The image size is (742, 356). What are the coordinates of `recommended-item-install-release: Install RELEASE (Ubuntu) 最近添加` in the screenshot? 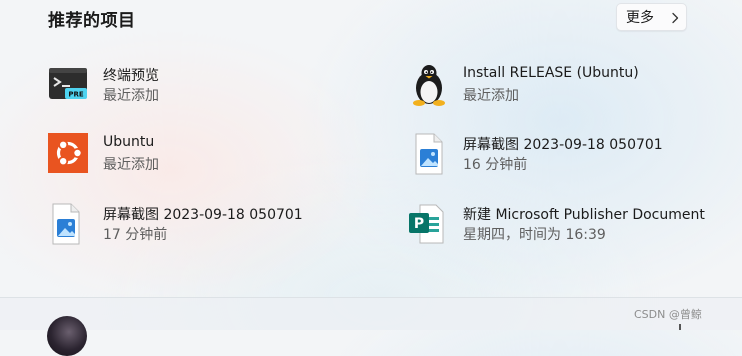 It's located at (573, 89).